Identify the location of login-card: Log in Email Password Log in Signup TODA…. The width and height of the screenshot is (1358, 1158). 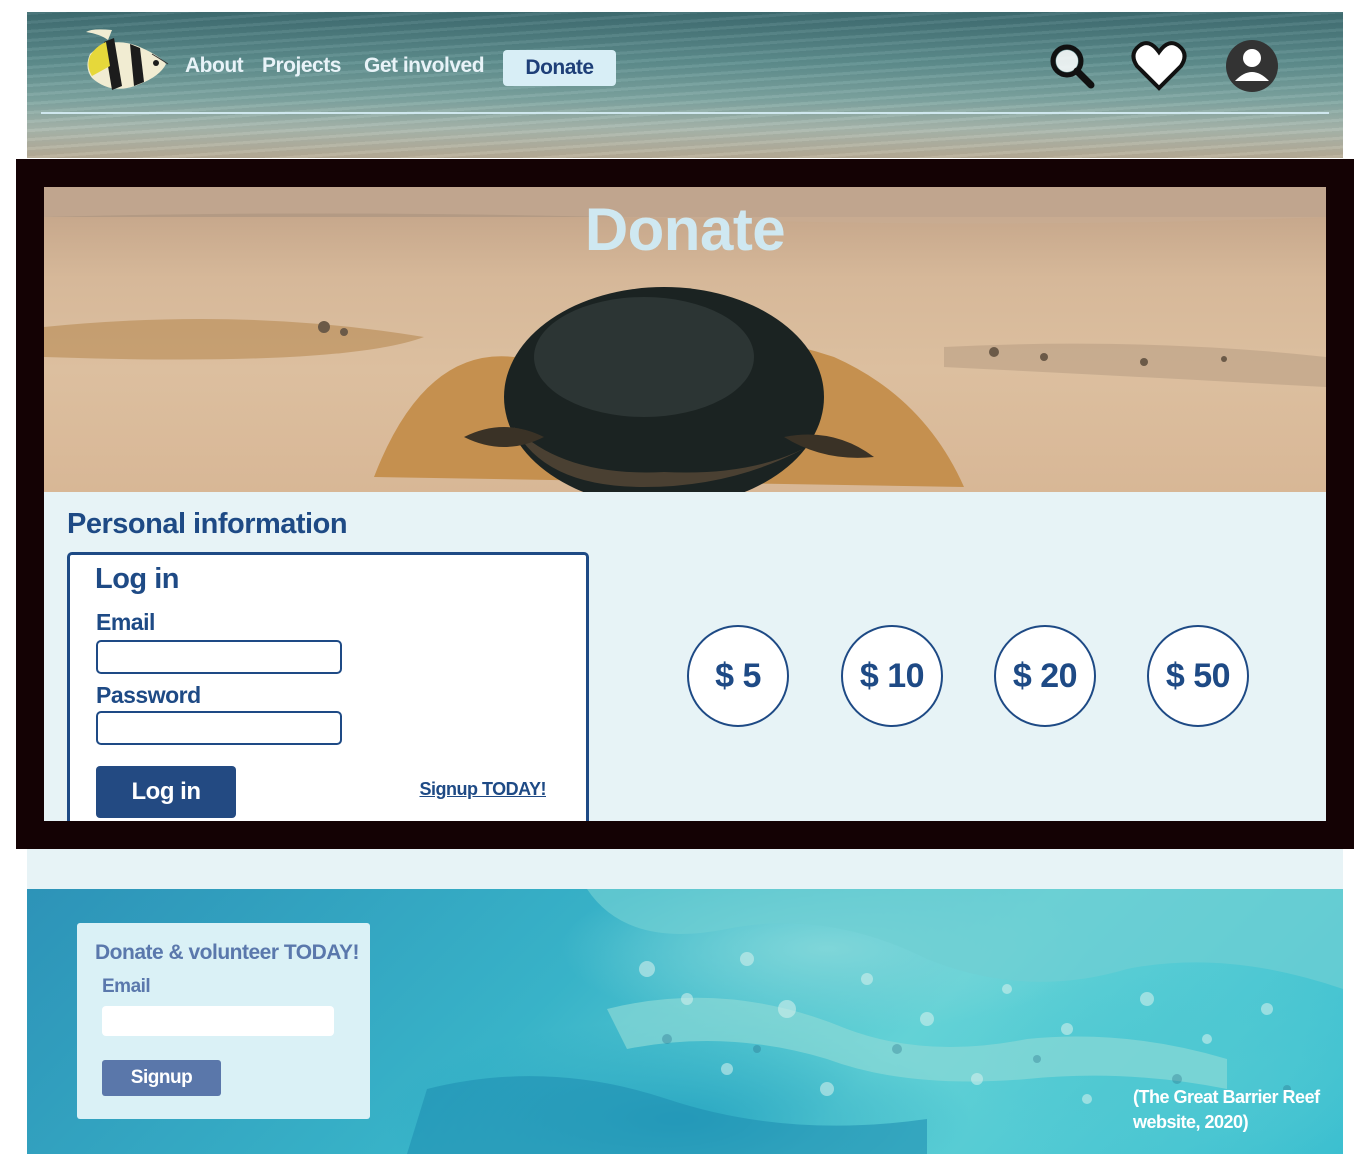
(328, 686).